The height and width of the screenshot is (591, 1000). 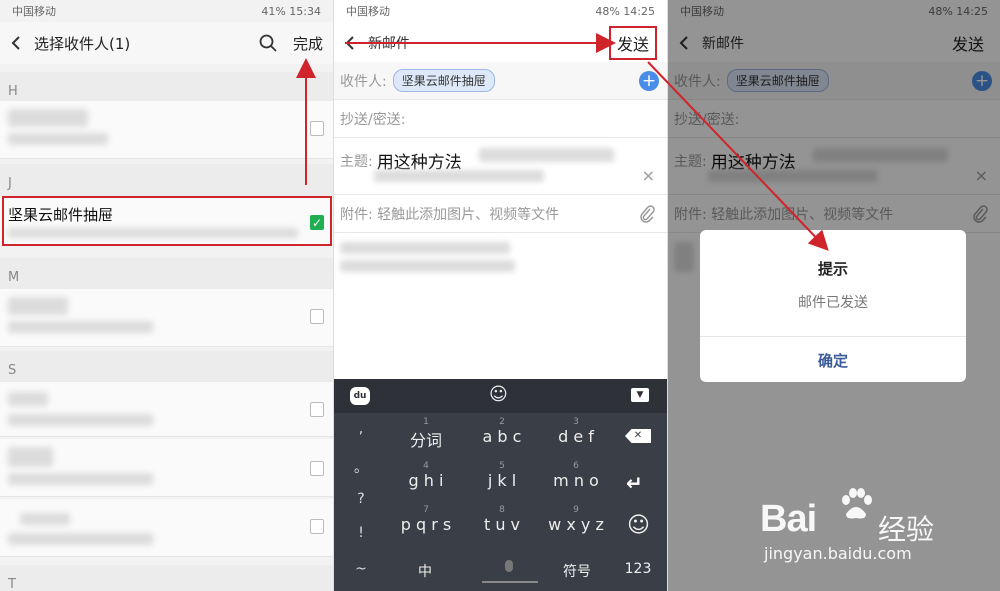 What do you see at coordinates (833, 360) in the screenshot?
I see `ok-button: 确定` at bounding box center [833, 360].